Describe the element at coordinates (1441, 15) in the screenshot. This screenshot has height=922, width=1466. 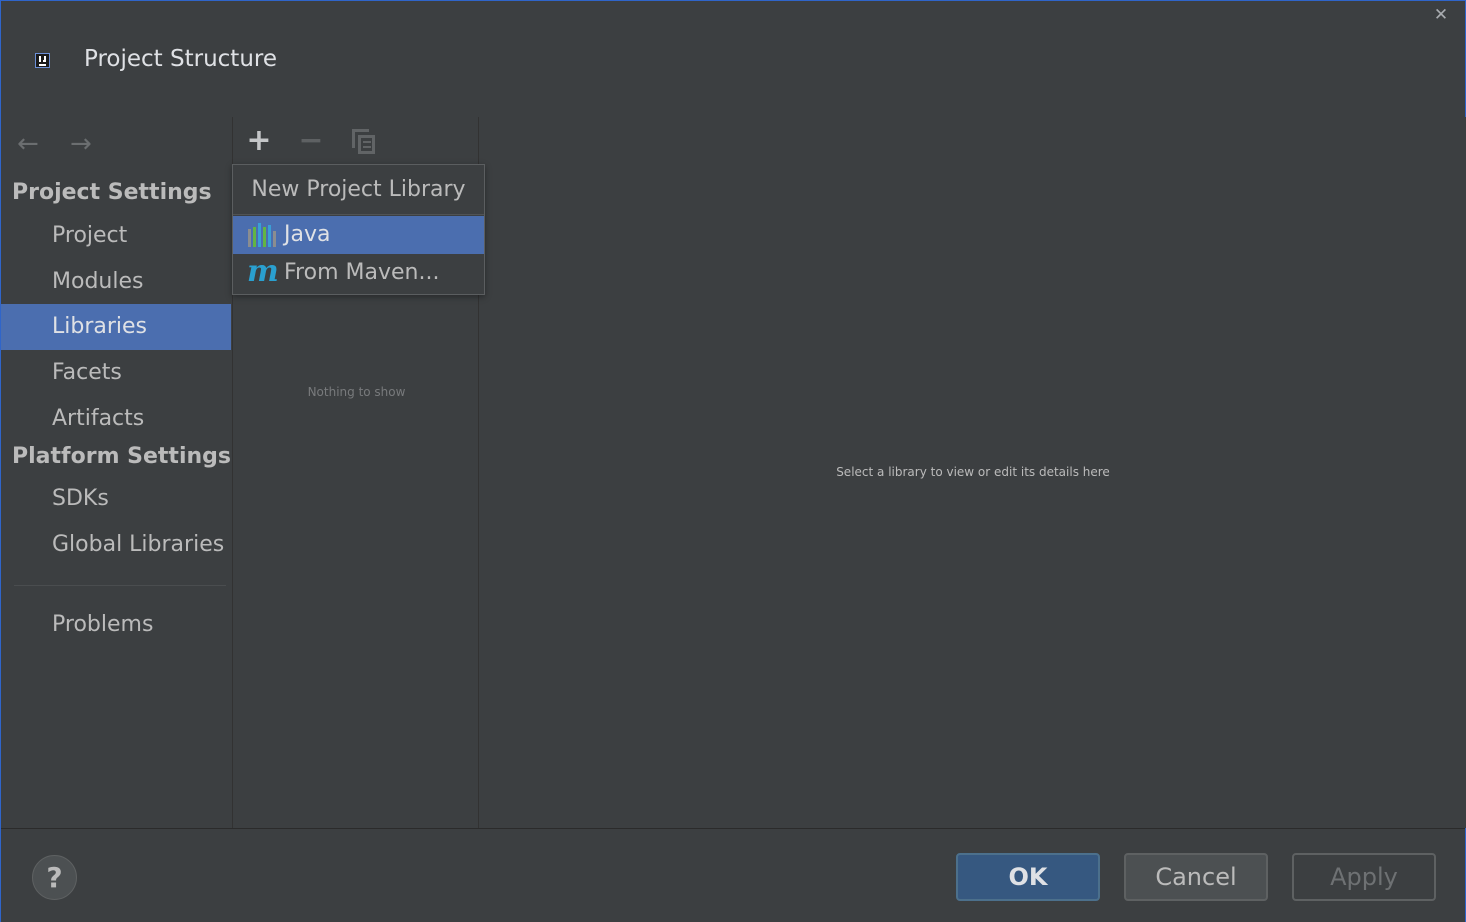
I see `close-icon: ✕` at that location.